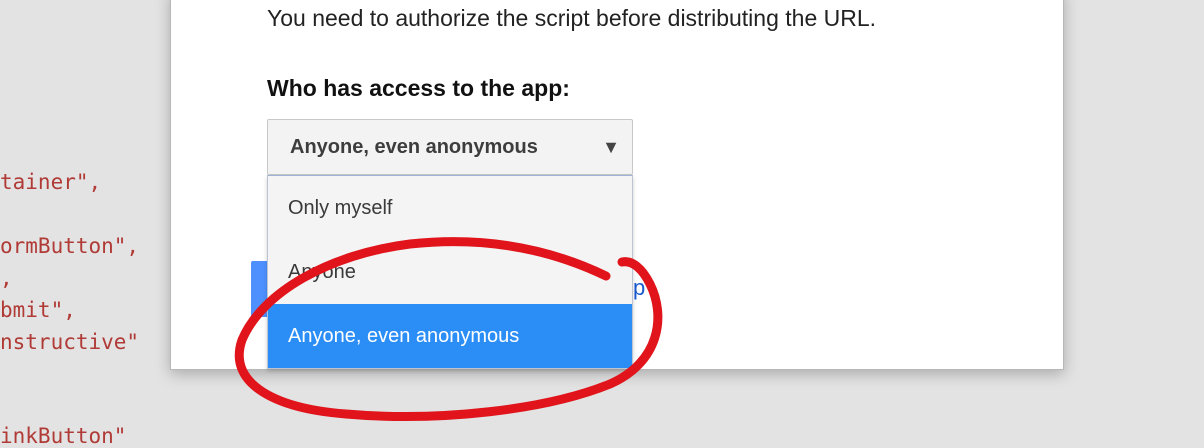  Describe the element at coordinates (63, 436) in the screenshot. I see `code-line: inkButton"` at that location.